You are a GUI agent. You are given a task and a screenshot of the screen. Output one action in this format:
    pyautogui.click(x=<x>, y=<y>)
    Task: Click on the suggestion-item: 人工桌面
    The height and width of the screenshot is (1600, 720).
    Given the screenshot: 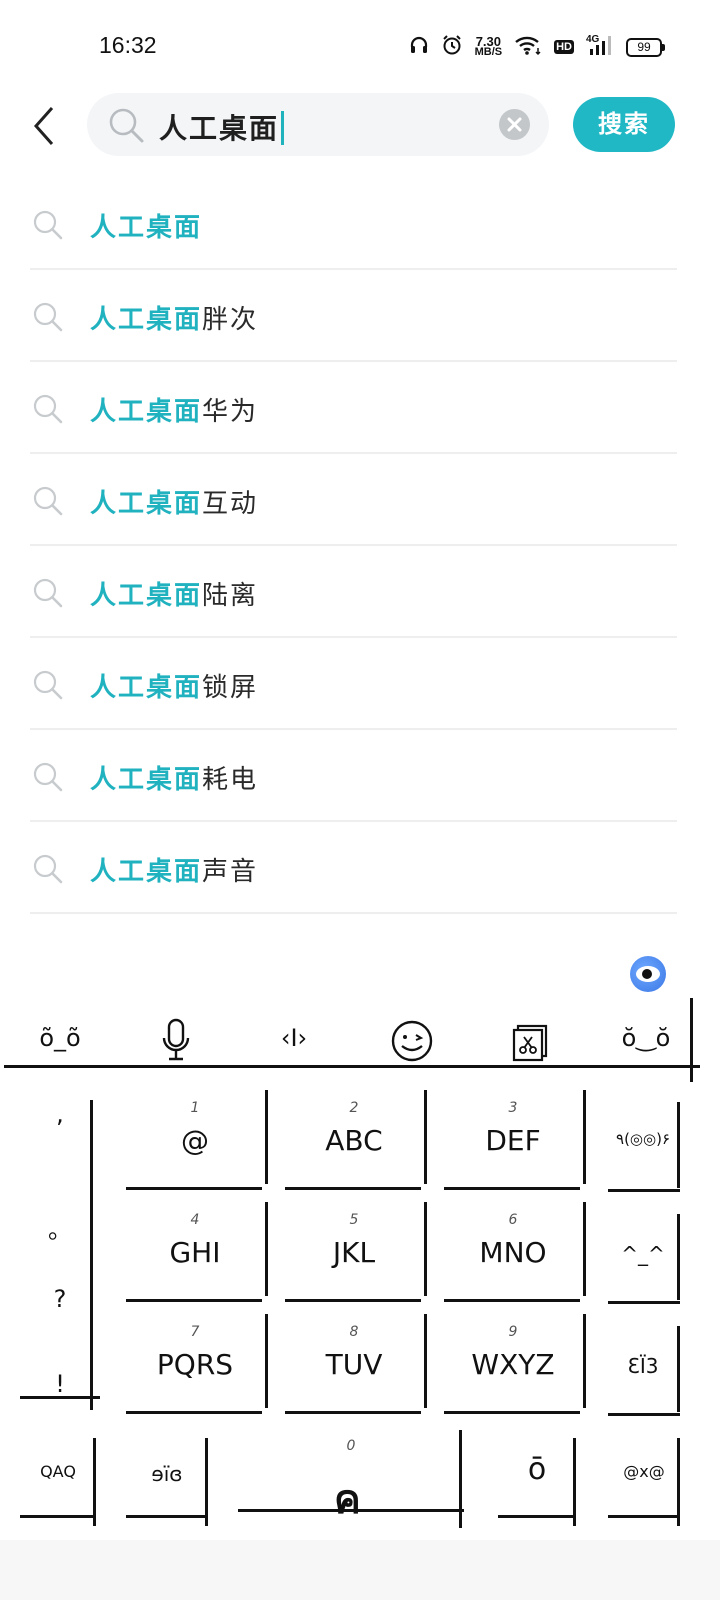 What is the action you would take?
    pyautogui.click(x=353, y=224)
    